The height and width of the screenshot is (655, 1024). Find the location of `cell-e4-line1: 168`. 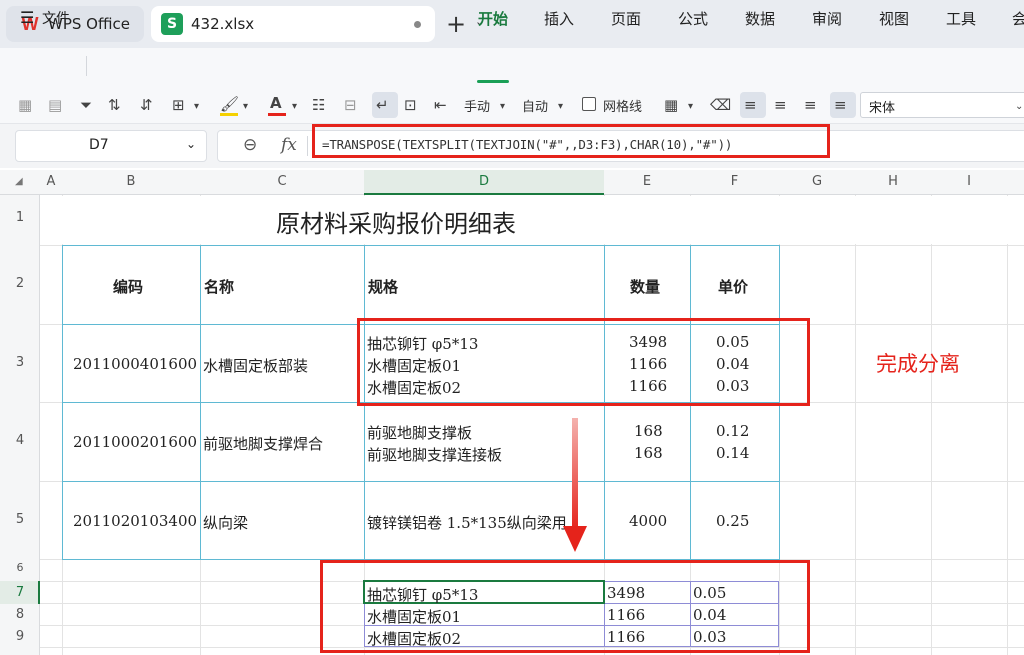

cell-e4-line1: 168 is located at coordinates (648, 431).